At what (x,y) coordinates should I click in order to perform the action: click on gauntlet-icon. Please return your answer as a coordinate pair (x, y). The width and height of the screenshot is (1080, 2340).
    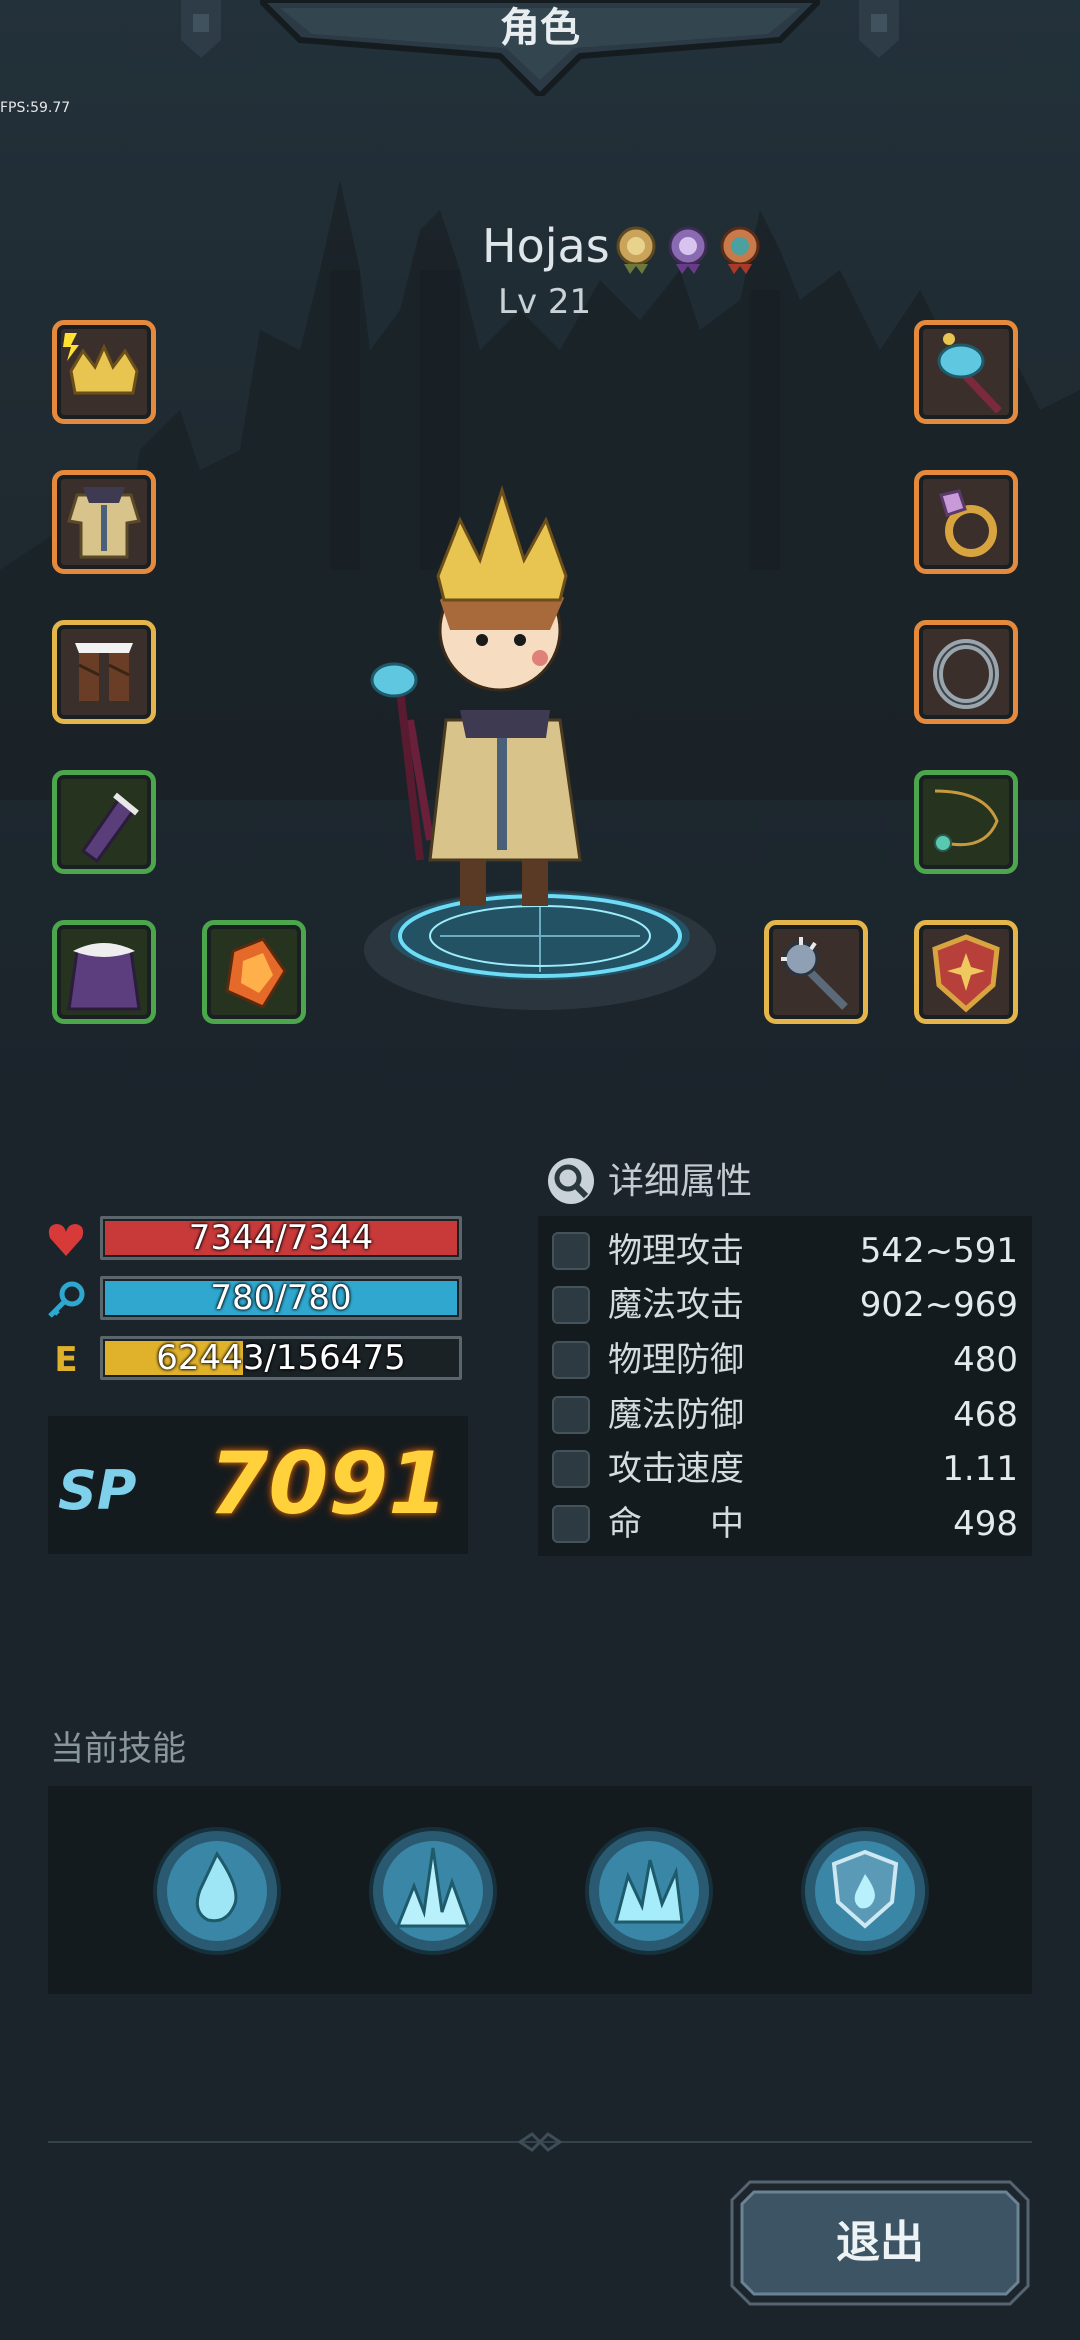
    Looking at the image, I should click on (109, 827).